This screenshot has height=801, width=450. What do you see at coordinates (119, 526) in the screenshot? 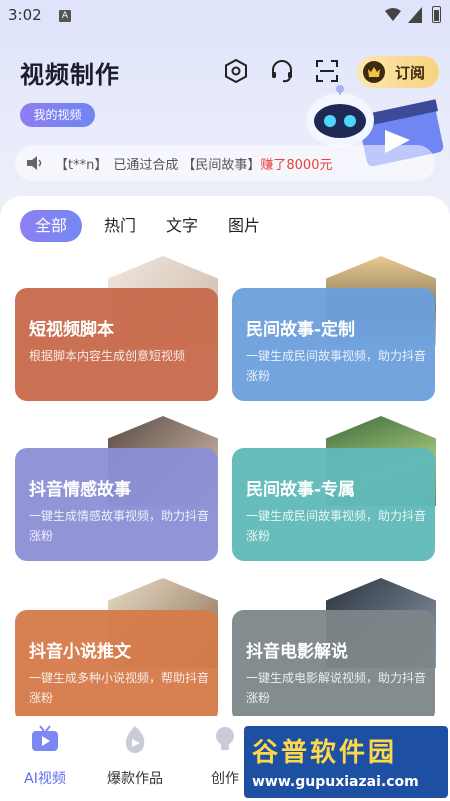
I see `card-desc: 一键生成情感故事视频，助力抖音涨粉` at bounding box center [119, 526].